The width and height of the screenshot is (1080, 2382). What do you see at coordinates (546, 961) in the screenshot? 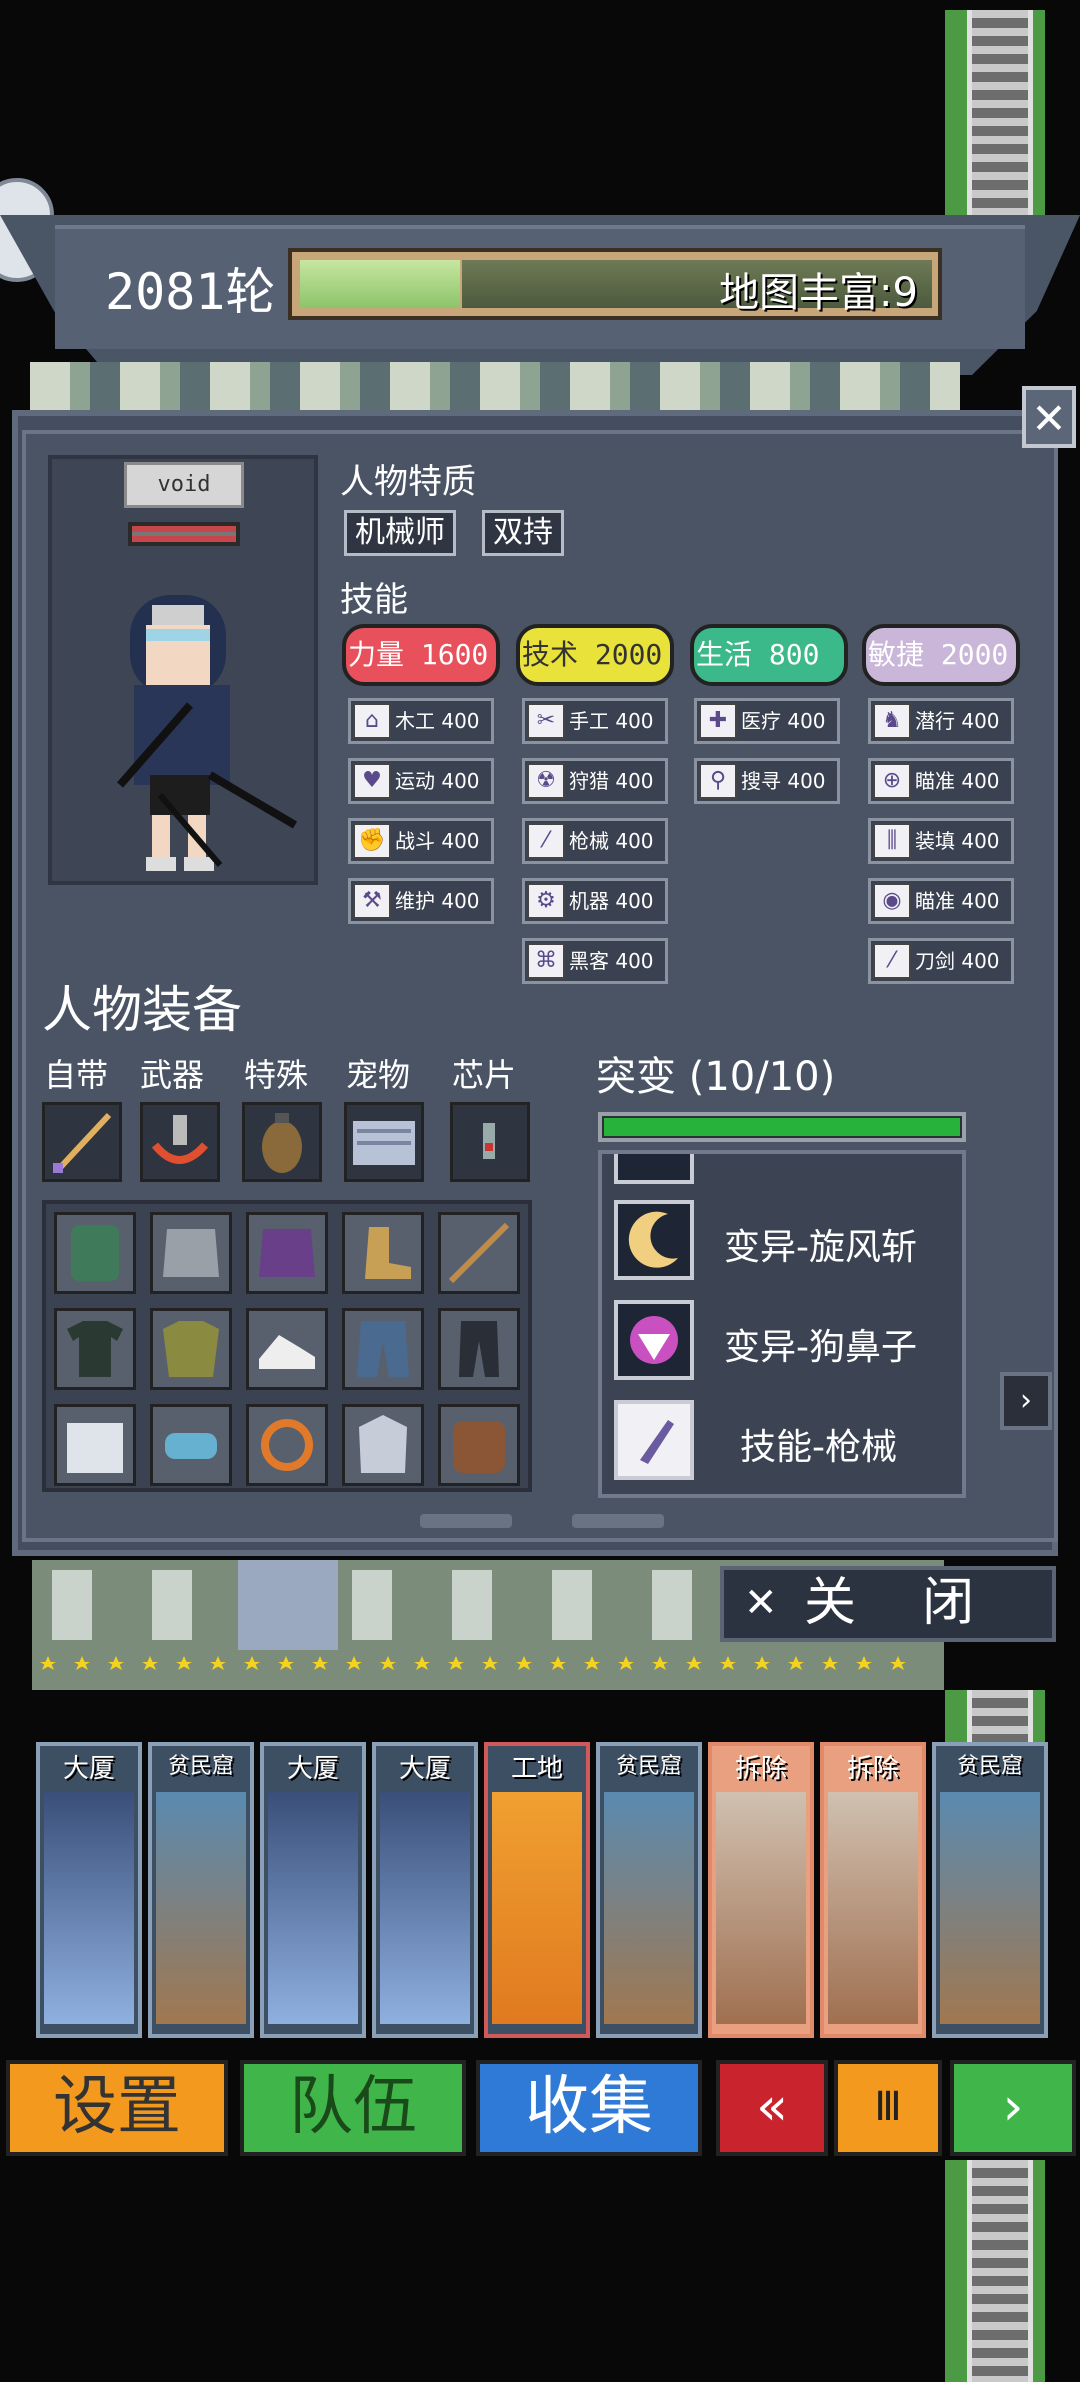
I see `circuit-icon: ⌘` at bounding box center [546, 961].